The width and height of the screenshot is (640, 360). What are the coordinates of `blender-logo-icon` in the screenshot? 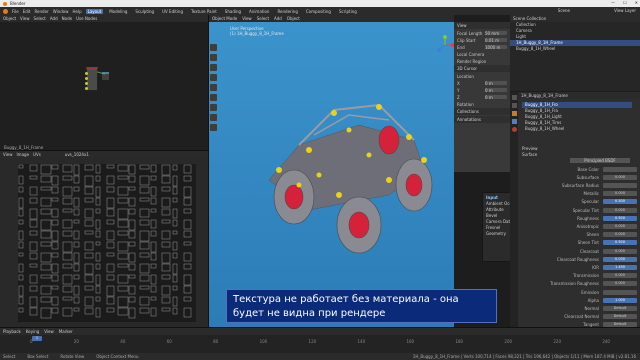 It's located at (5, 11).